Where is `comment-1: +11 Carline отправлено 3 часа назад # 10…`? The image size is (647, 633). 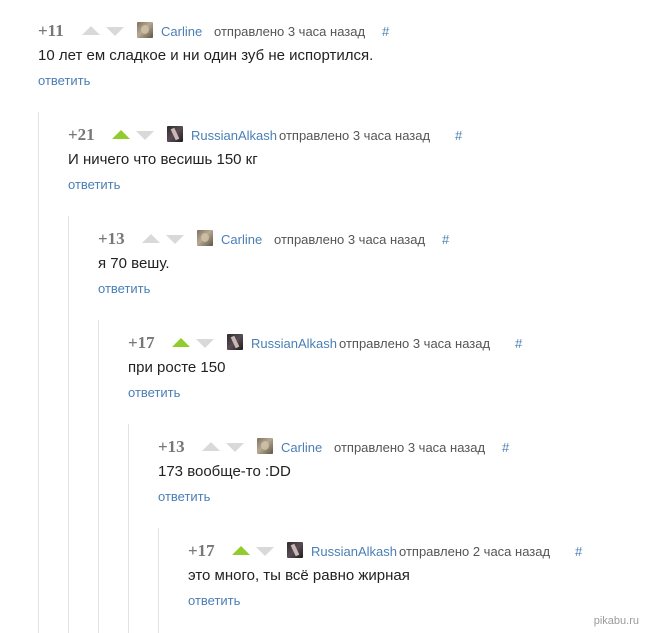 comment-1: +11 Carline отправлено 3 часа назад # 10… is located at coordinates (338, 61).